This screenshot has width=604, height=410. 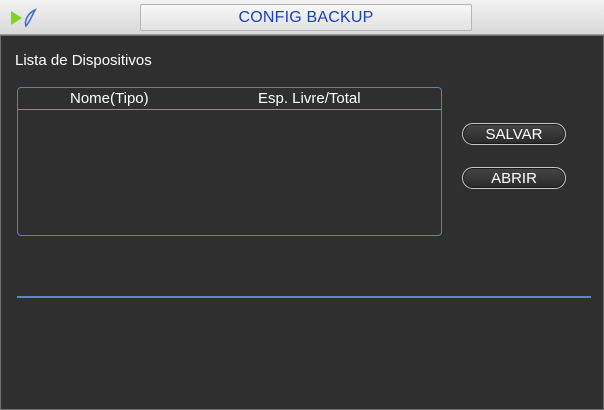 What do you see at coordinates (514, 134) in the screenshot?
I see `save-button: SALVAR` at bounding box center [514, 134].